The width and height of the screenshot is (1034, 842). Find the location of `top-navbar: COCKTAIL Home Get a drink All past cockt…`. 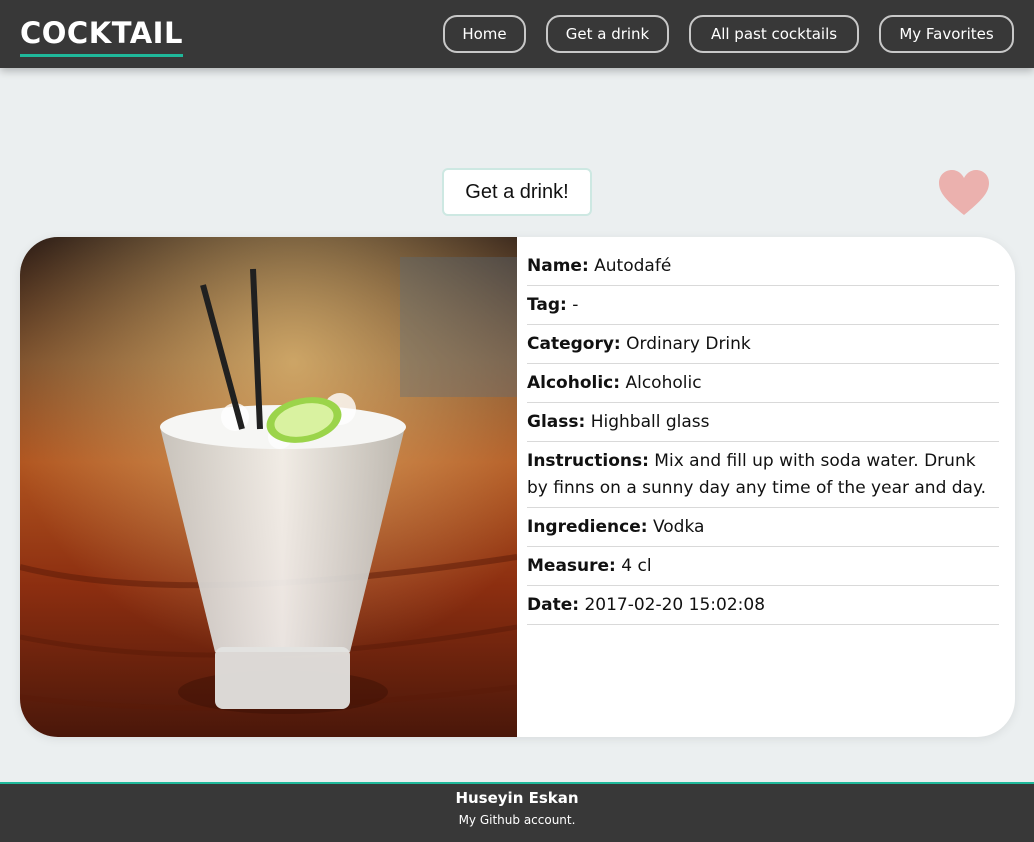

top-navbar: COCKTAIL Home Get a drink All past cockt… is located at coordinates (517, 34).